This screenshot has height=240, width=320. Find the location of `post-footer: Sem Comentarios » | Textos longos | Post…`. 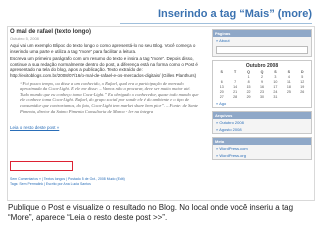

post-footer: Sem Comentarios » | Textos longos | Post… is located at coordinates (108, 181).